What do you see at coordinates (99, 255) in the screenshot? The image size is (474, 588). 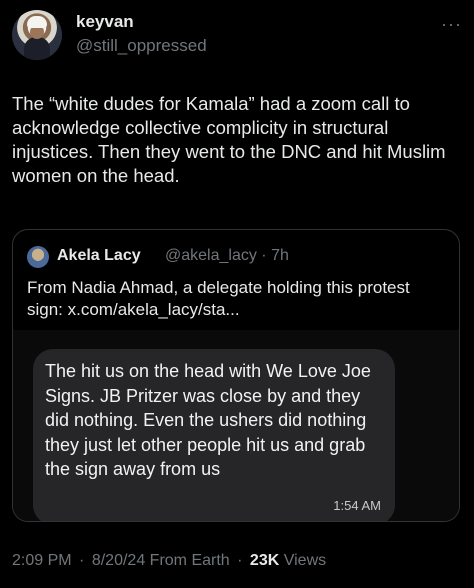 I see `quoted-author-name: Akela Lacy` at bounding box center [99, 255].